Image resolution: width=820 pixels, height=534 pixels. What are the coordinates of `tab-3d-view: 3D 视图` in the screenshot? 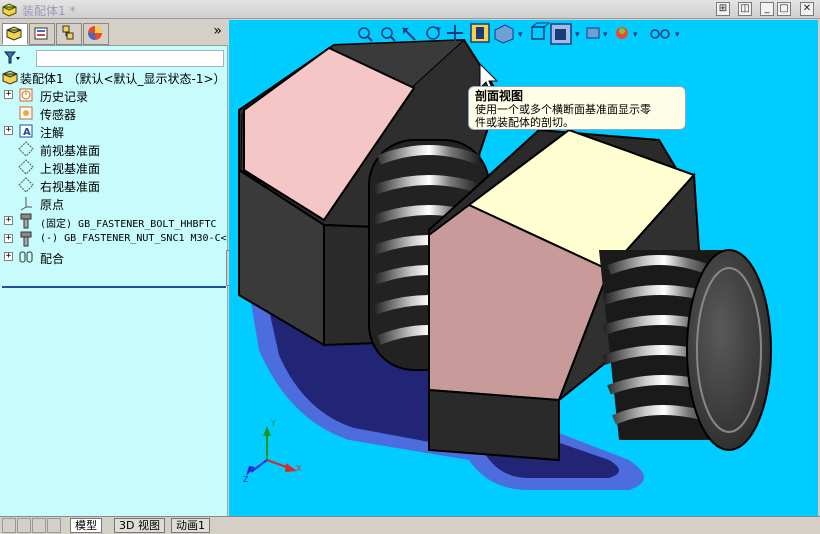 It's located at (139, 525).